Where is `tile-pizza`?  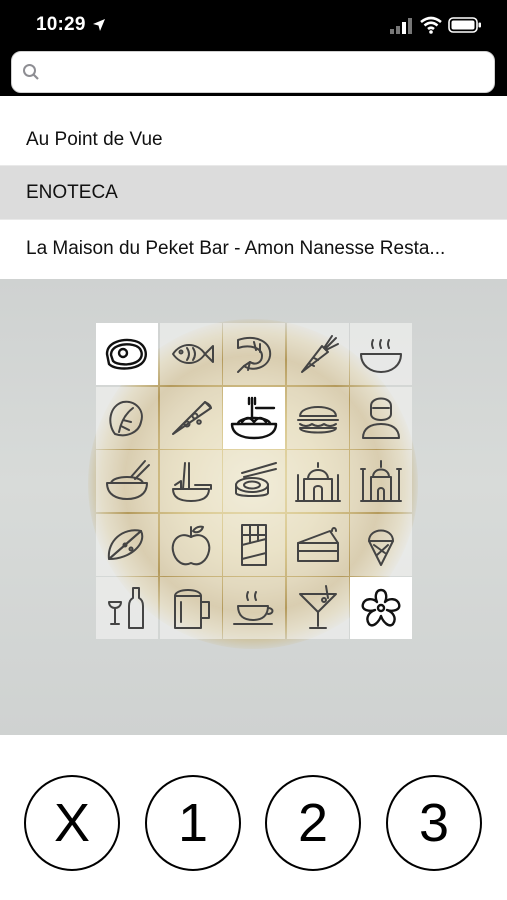 tile-pizza is located at coordinates (190, 417).